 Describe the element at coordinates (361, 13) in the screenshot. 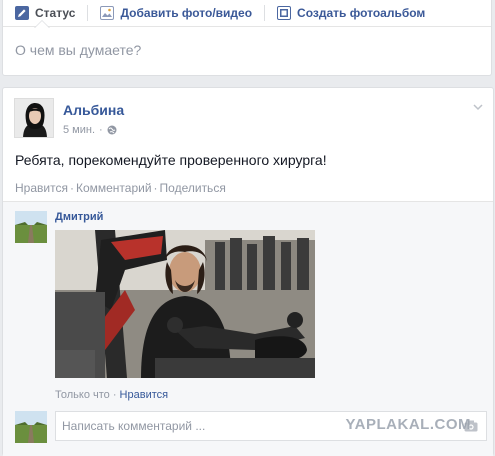

I see `tab-create-album-label: Создать фотоальбом` at that location.